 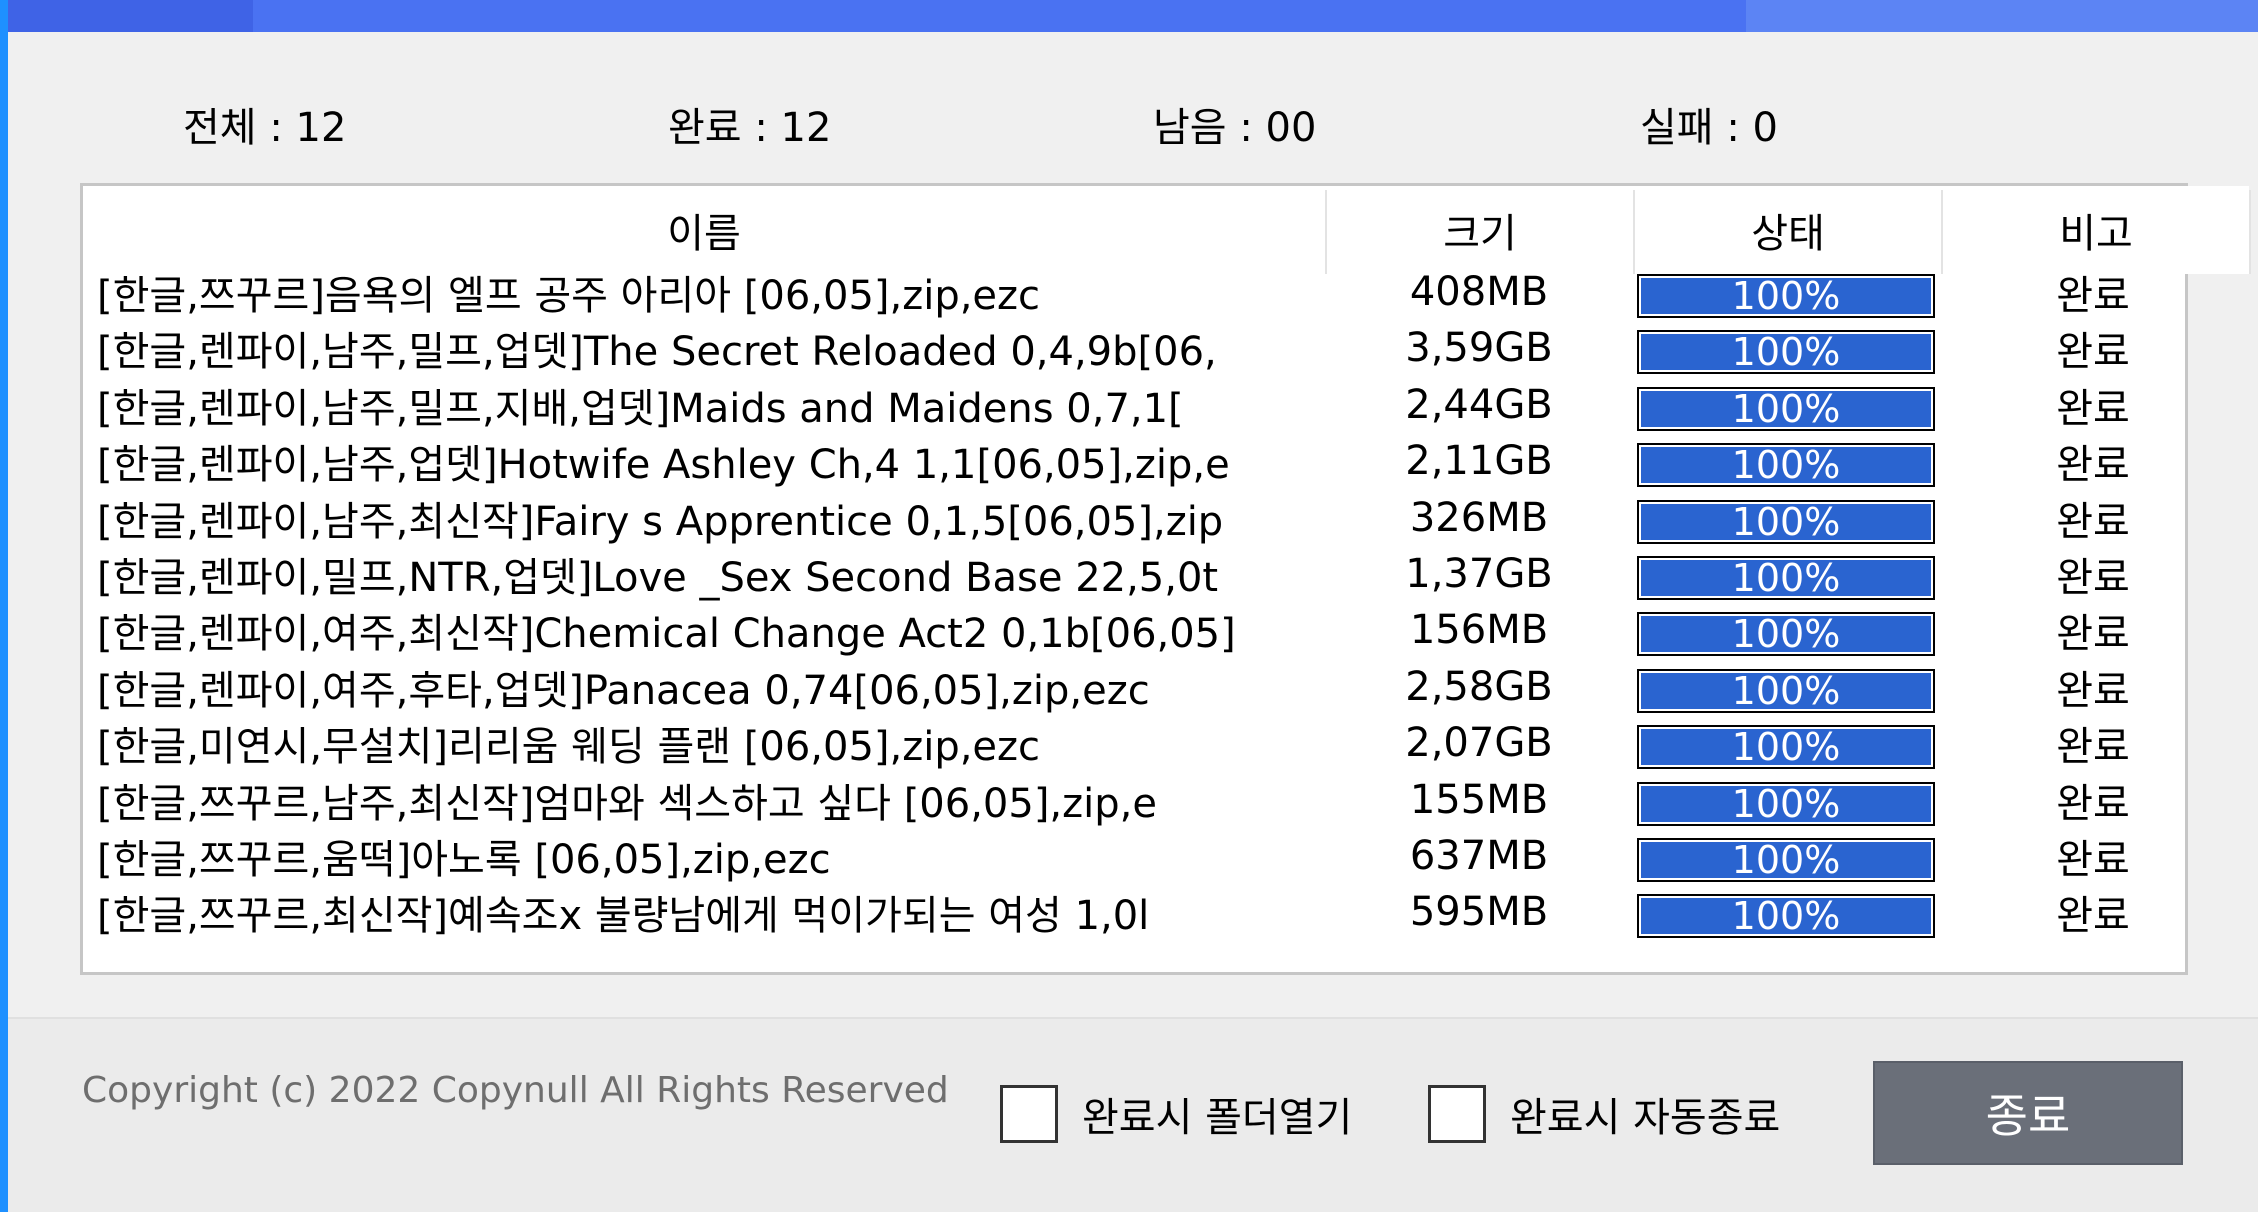 What do you see at coordinates (2096, 230) in the screenshot?
I see `column-header-note: 비고` at bounding box center [2096, 230].